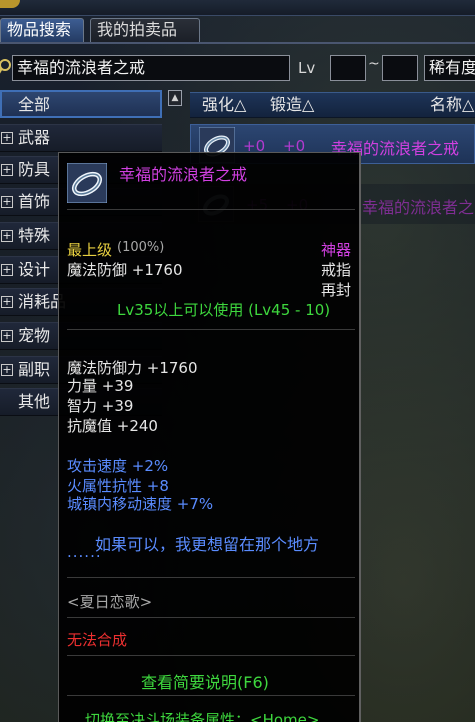 Image resolution: width=475 pixels, height=722 pixels. I want to click on level-requirement: Lv35以上可以使用 (Lv45 - 10), so click(224, 310).